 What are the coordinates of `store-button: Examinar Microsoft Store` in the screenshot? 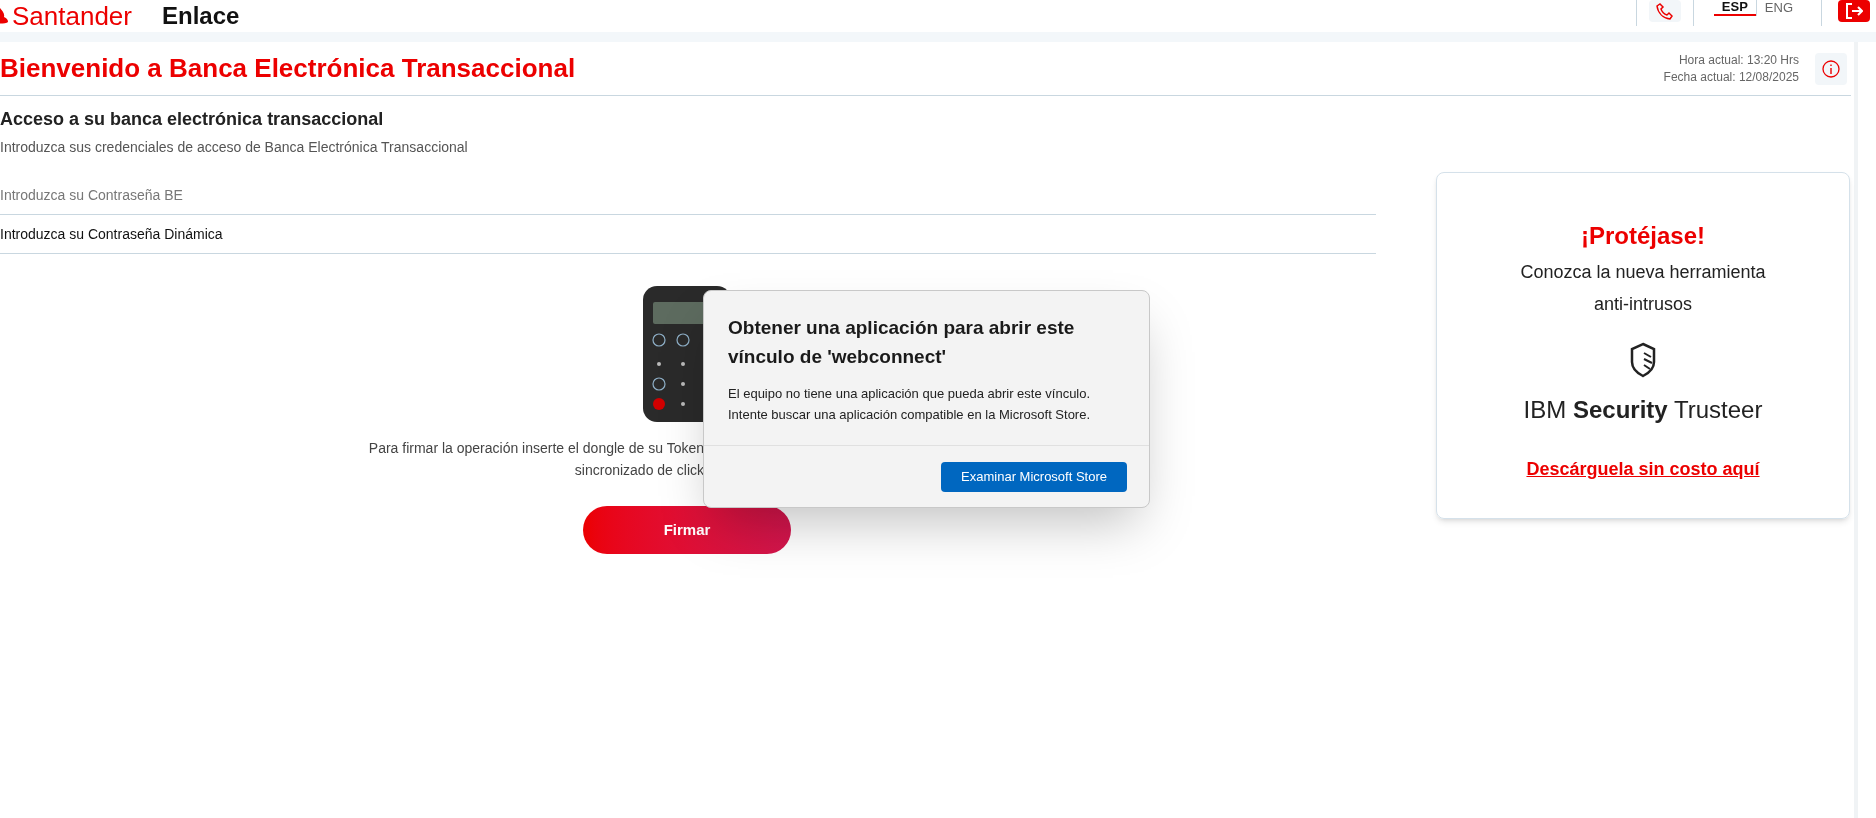 It's located at (1034, 476).